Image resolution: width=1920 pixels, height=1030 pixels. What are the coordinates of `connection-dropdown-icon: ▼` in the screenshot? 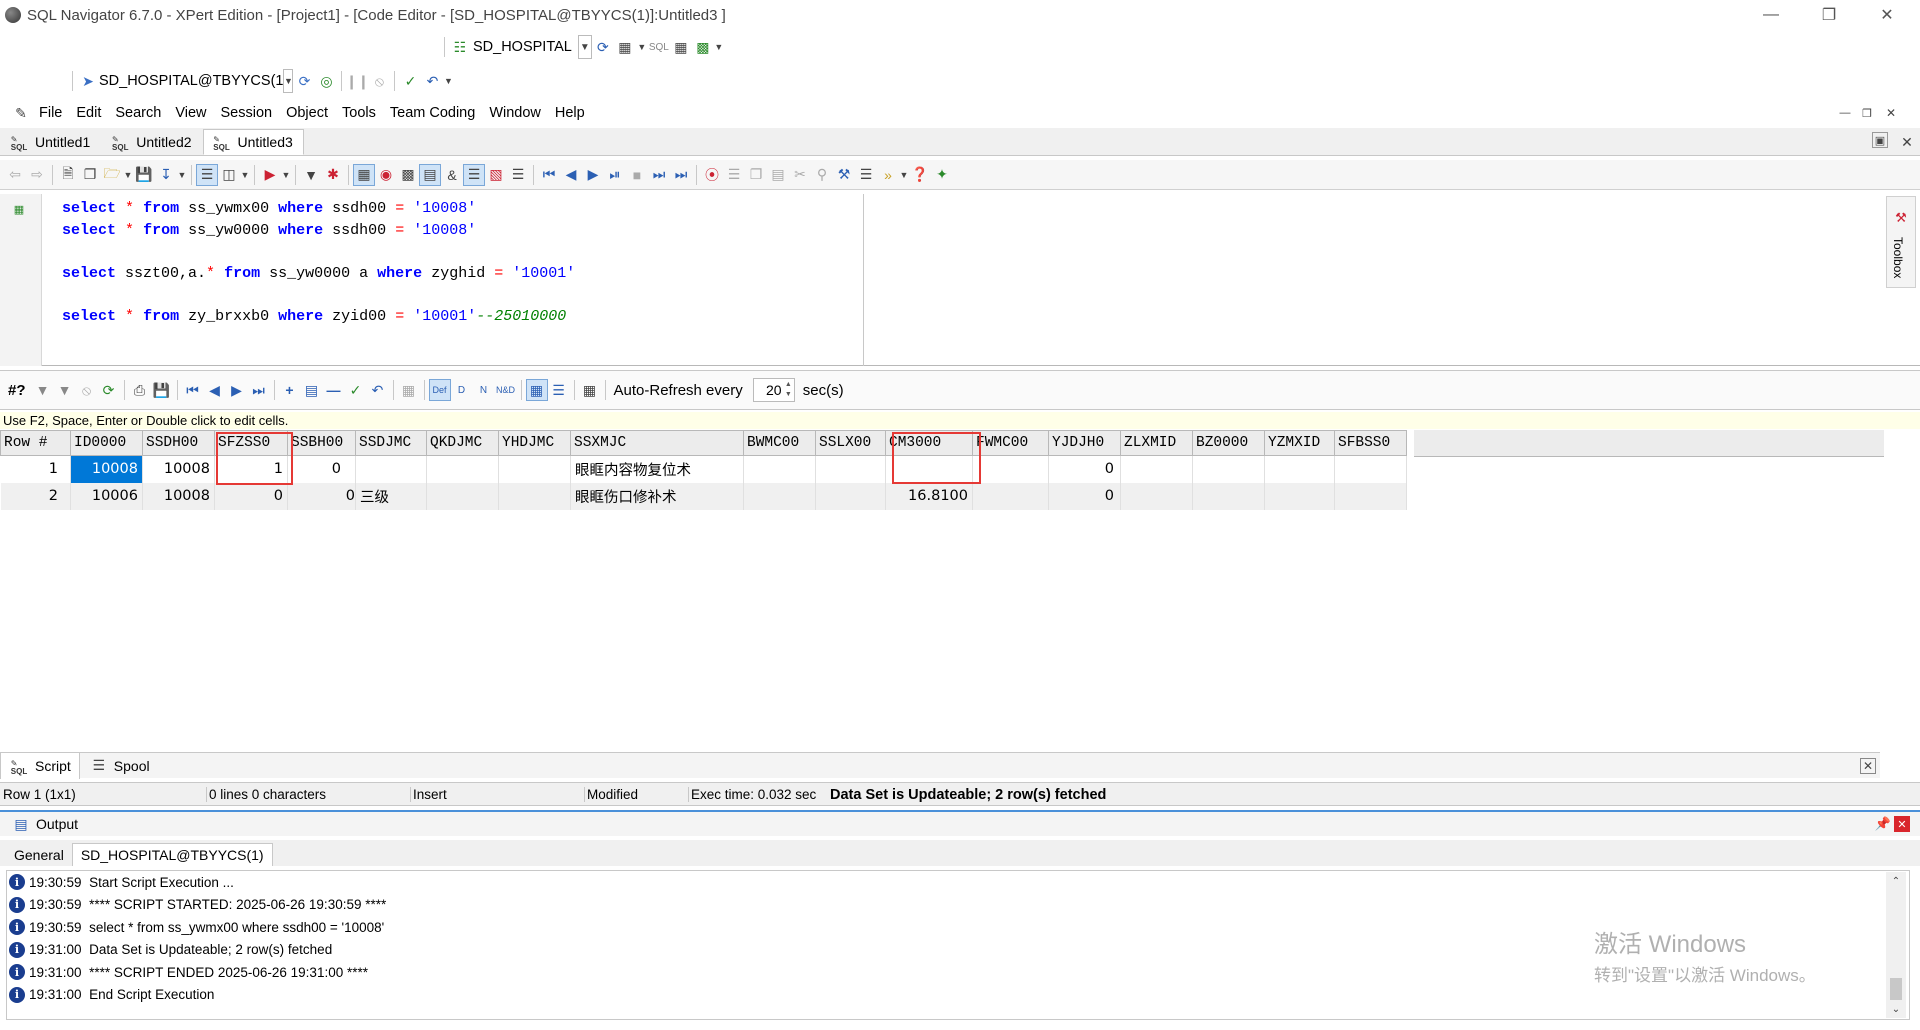 It's located at (584, 47).